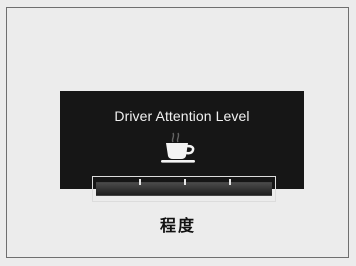 This screenshot has height=266, width=356. I want to click on coffee-cup-icon, so click(178, 153).